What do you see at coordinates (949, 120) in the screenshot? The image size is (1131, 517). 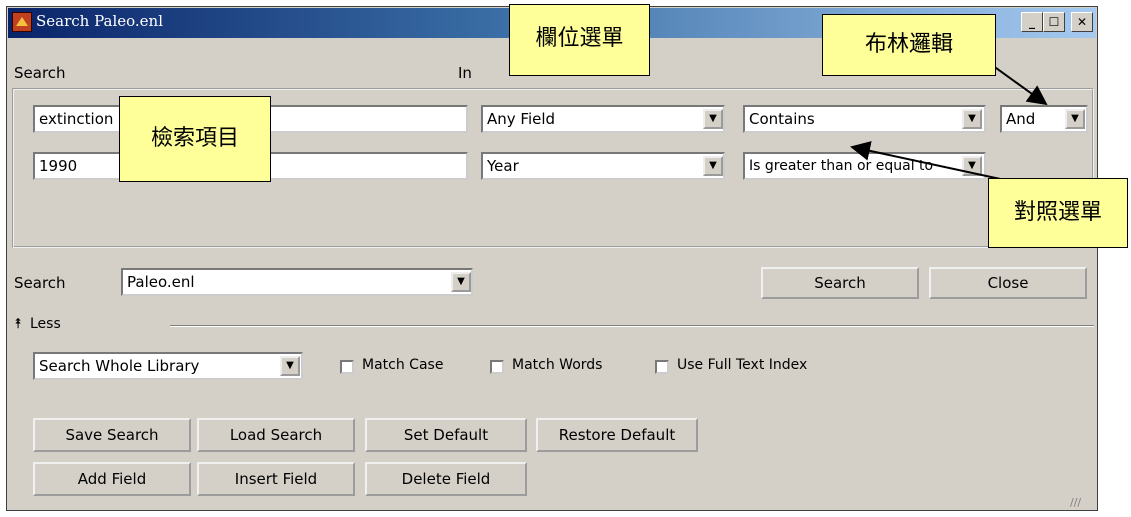 I see `annotation-arrows` at bounding box center [949, 120].